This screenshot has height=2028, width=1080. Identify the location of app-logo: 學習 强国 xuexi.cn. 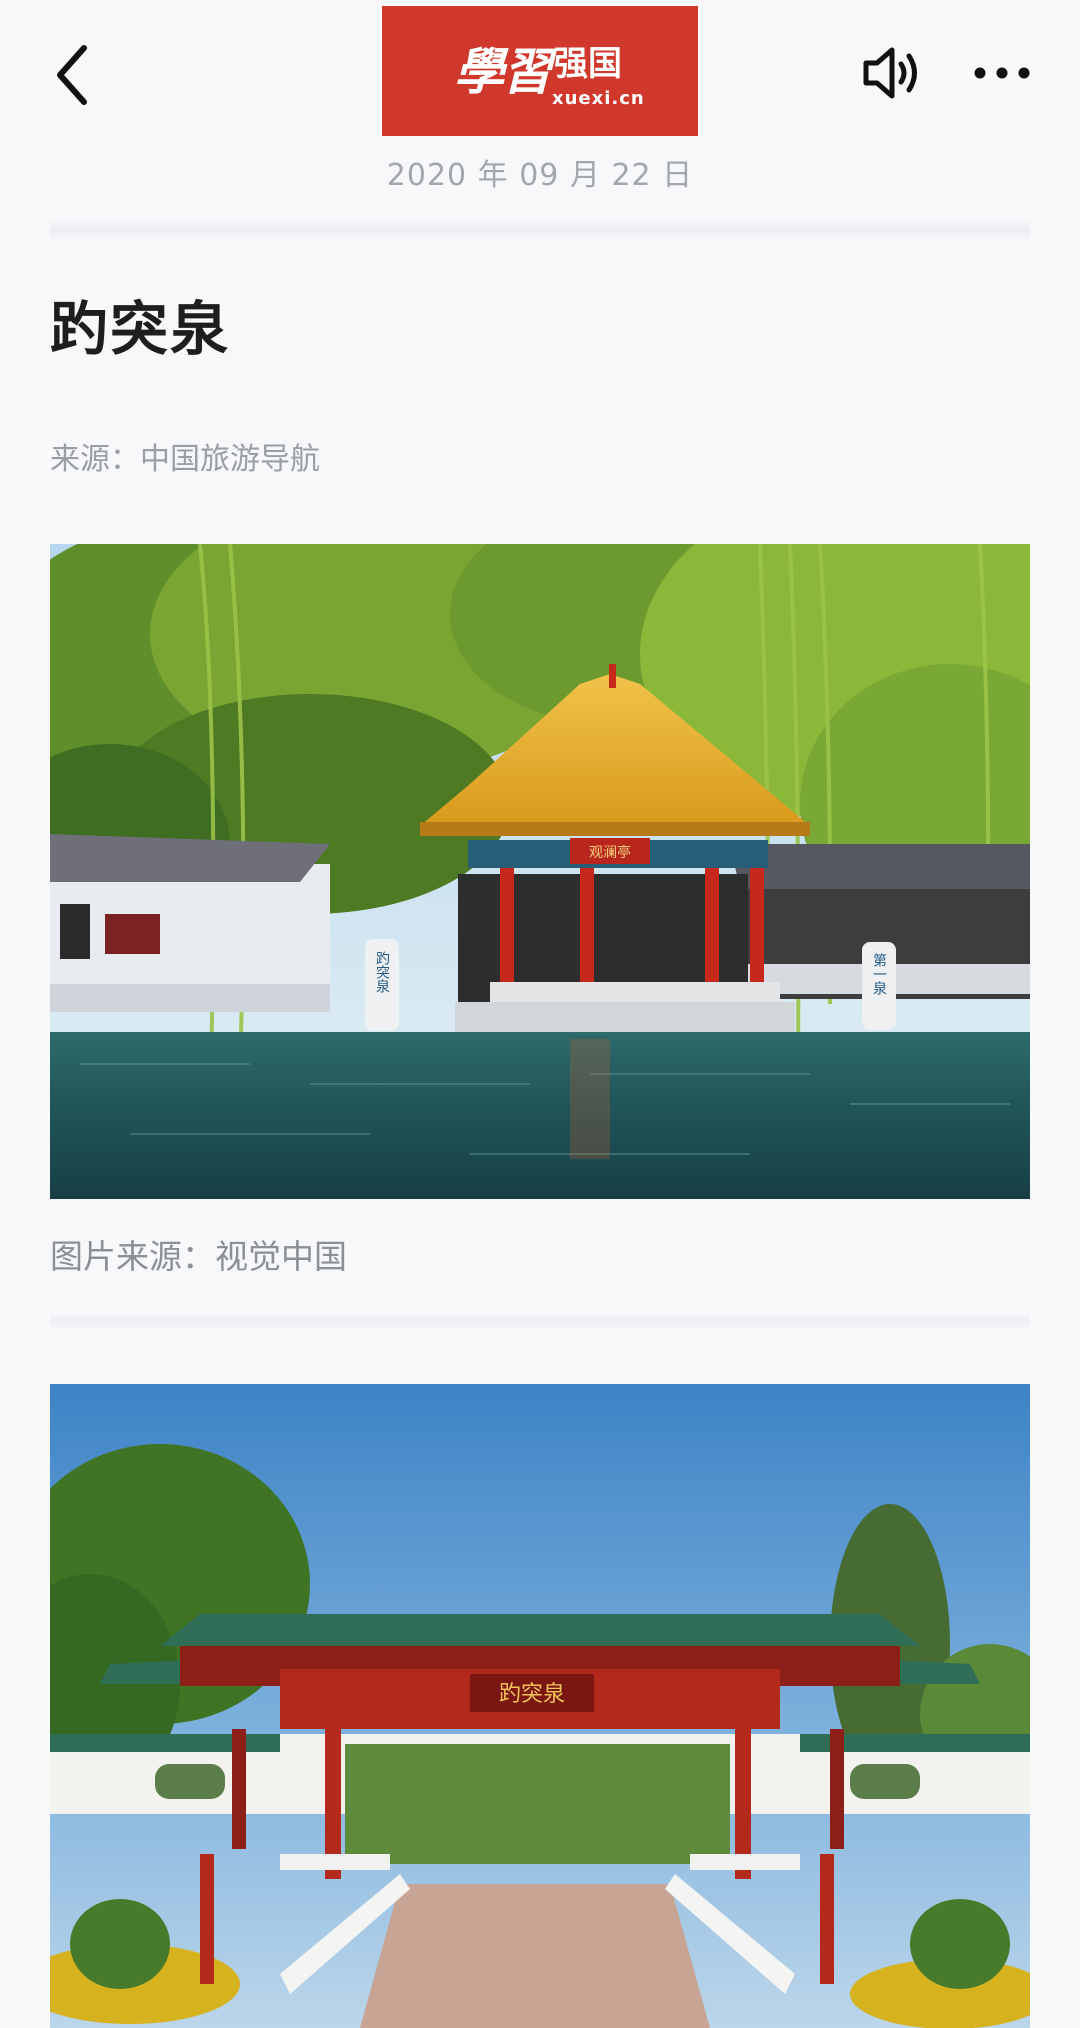
(540, 71).